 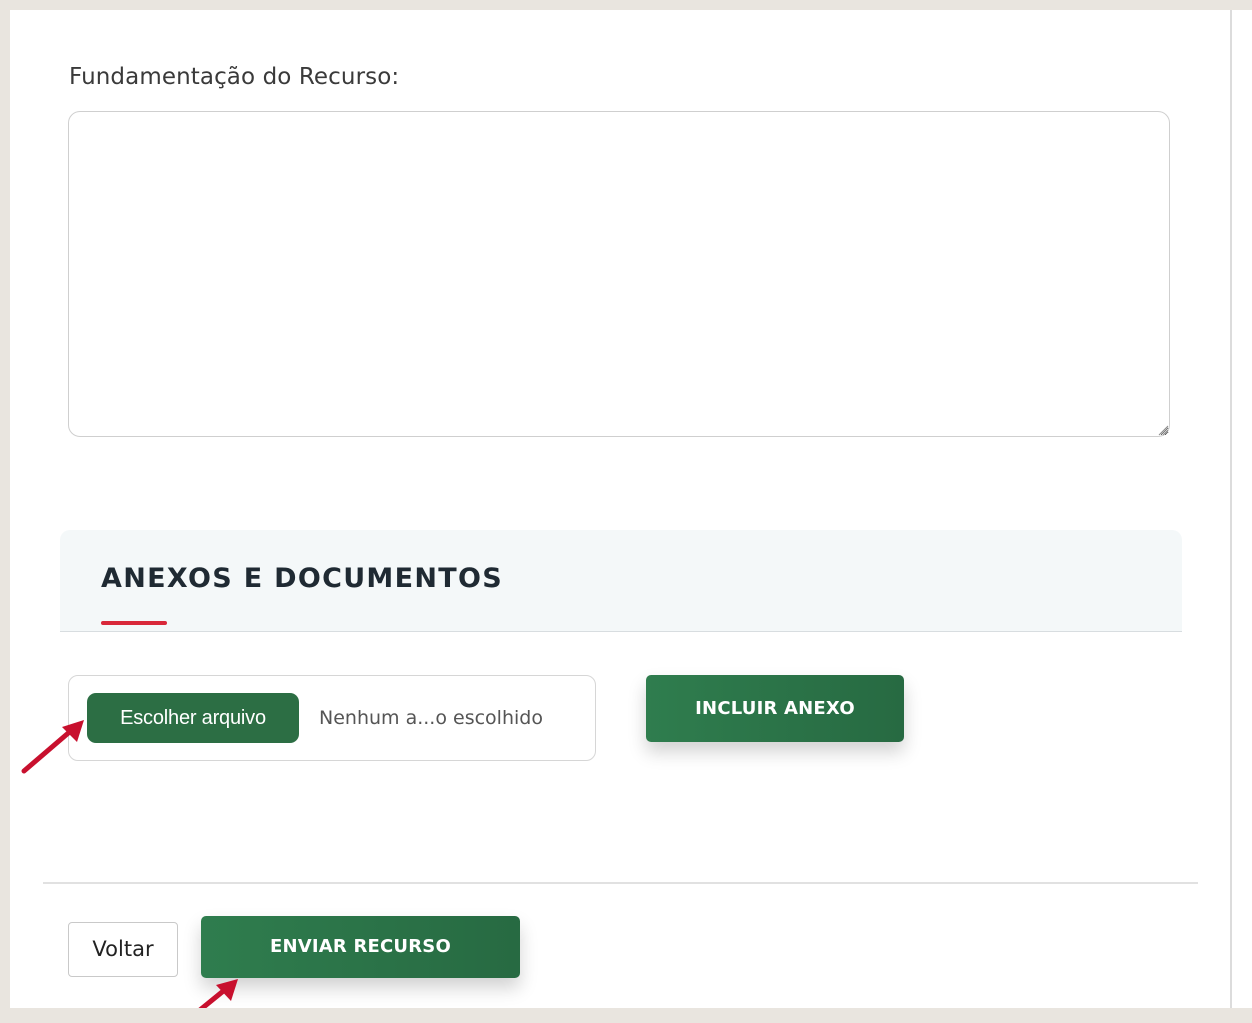 What do you see at coordinates (302, 578) in the screenshot?
I see `attachments-section-title: ANEXOS E DOCUMENTOS` at bounding box center [302, 578].